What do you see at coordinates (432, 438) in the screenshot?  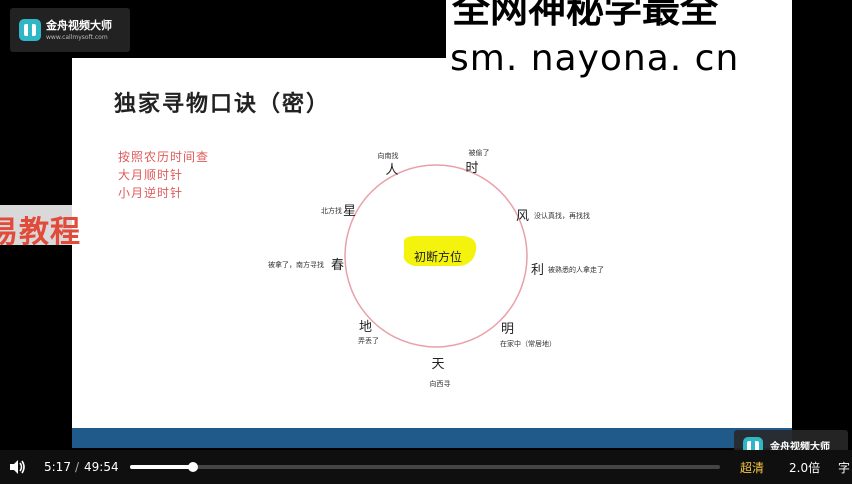 I see `slide-footer-bar` at bounding box center [432, 438].